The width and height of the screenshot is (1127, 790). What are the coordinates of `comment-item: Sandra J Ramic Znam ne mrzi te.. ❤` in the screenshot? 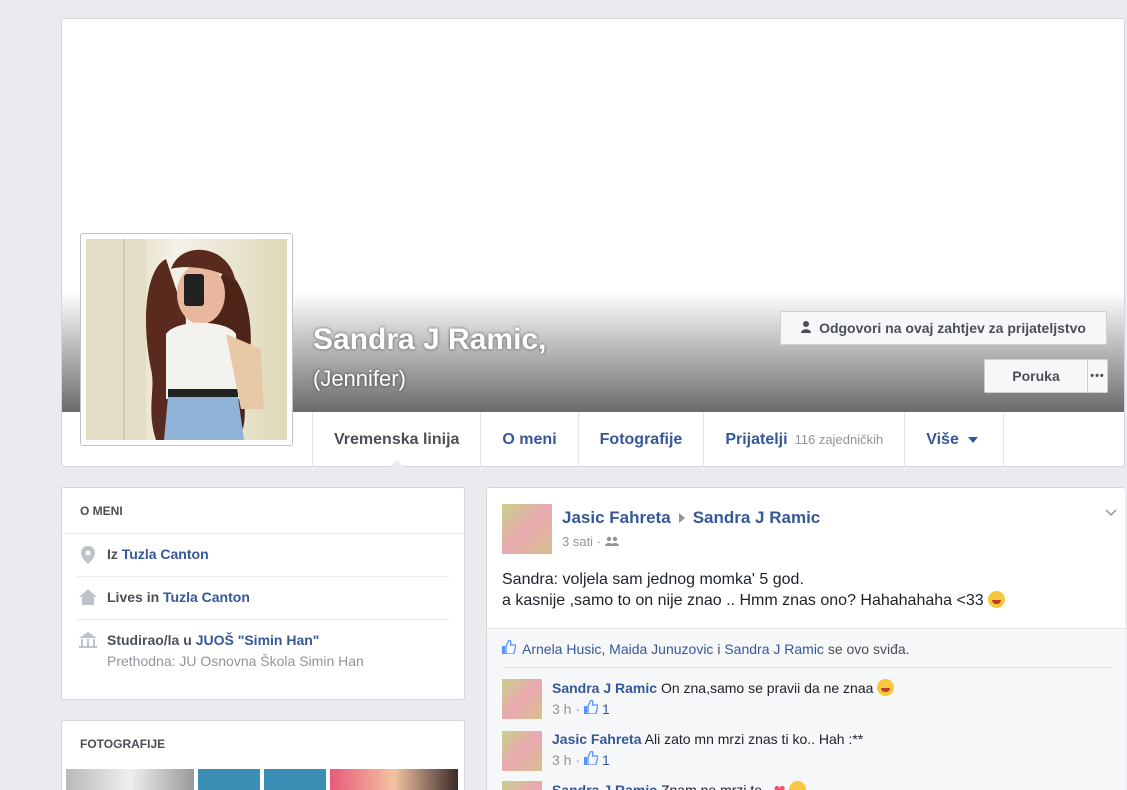 It's located at (654, 785).